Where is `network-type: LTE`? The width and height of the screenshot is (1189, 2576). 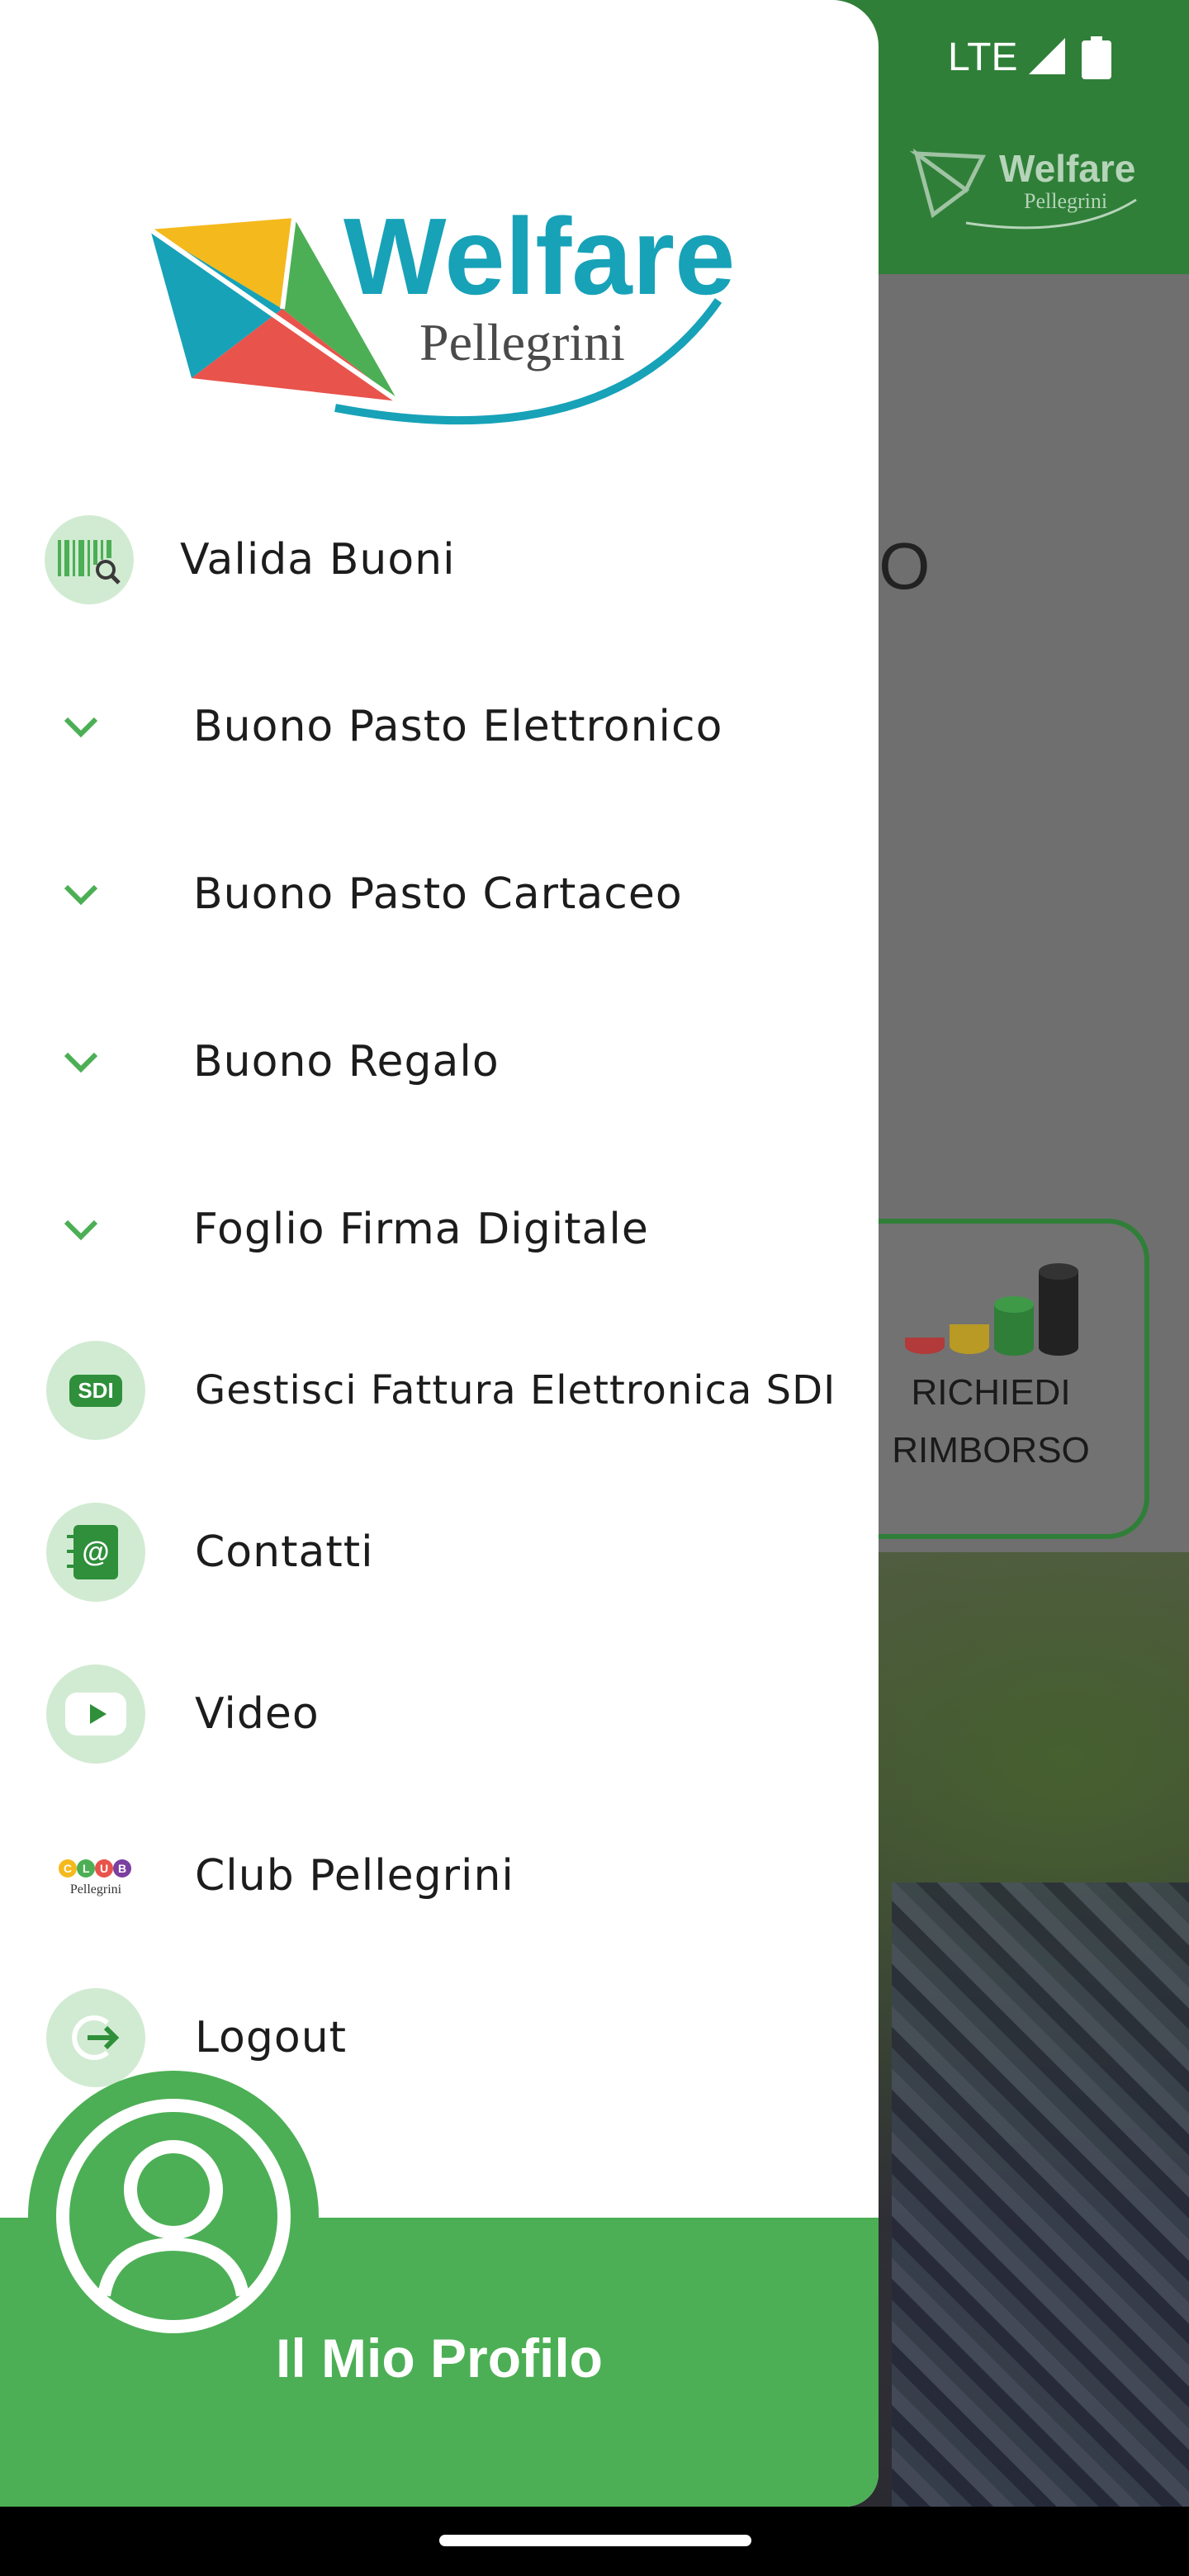 network-type: LTE is located at coordinates (983, 57).